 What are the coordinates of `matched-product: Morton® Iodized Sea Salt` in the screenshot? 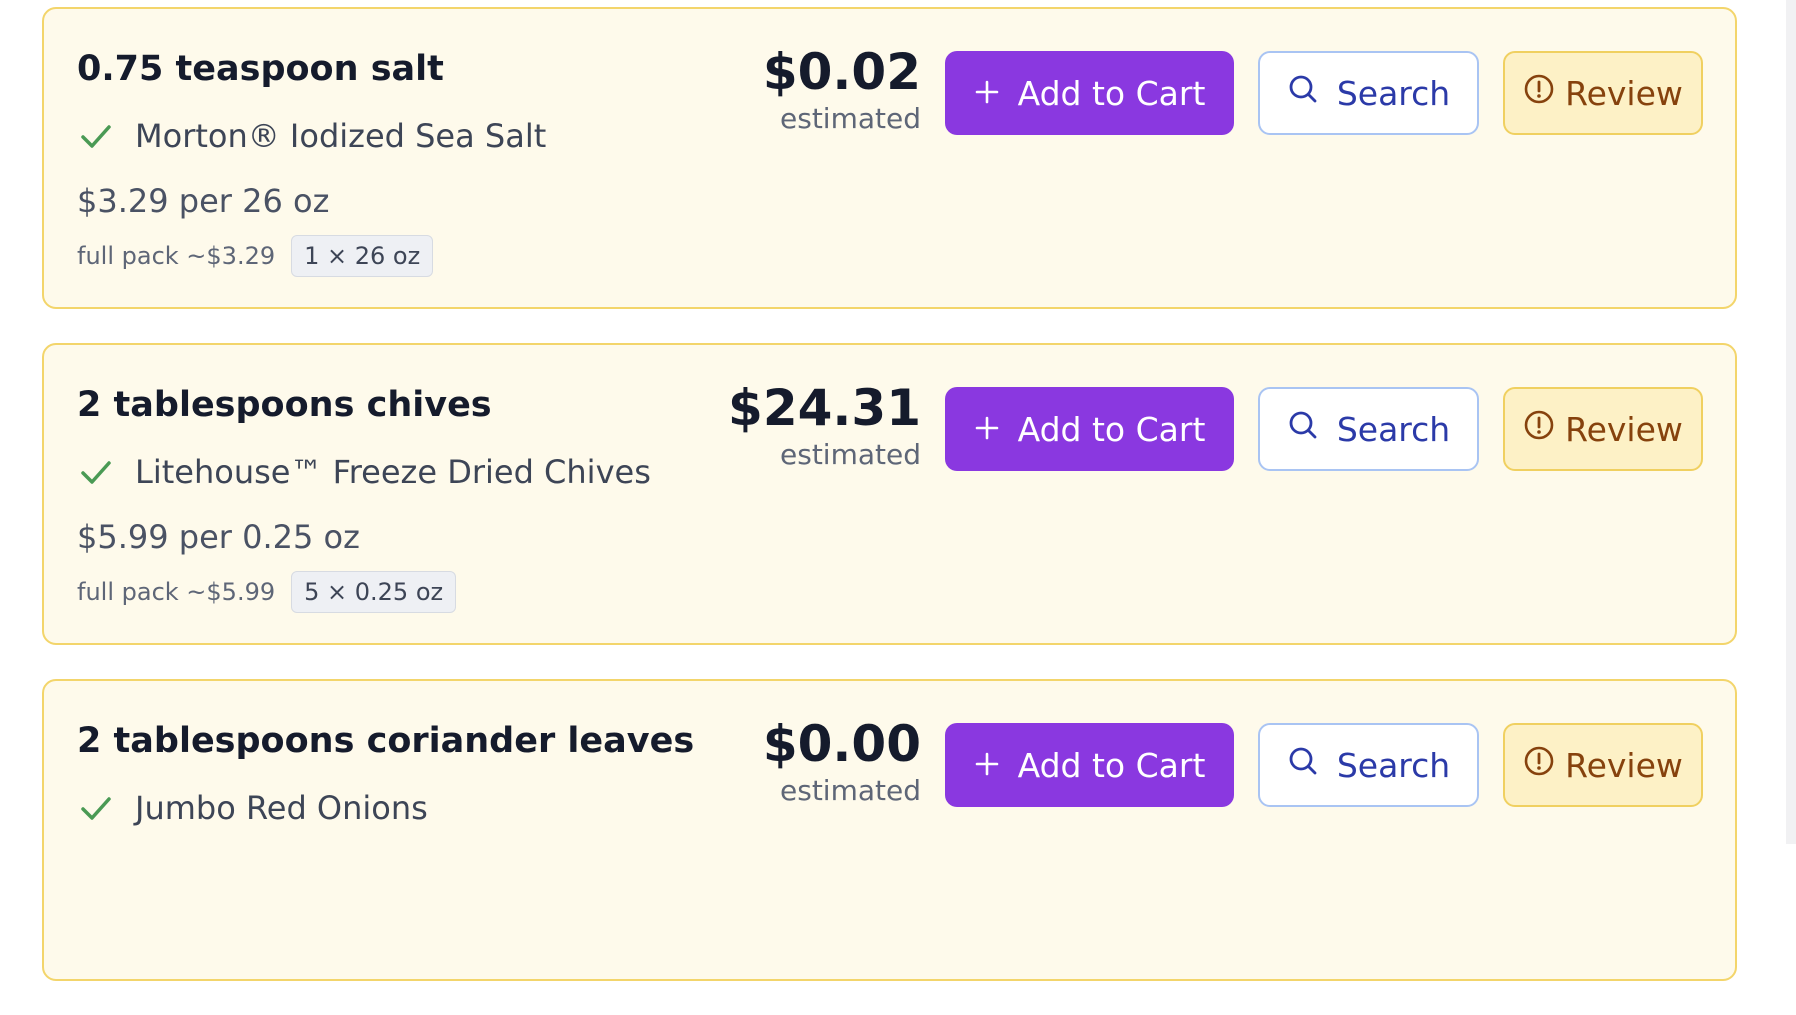 It's located at (311, 136).